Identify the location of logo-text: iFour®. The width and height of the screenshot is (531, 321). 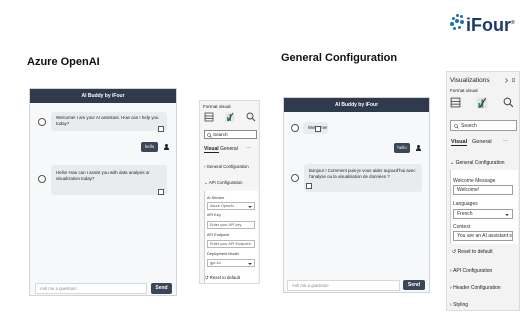
(490, 25).